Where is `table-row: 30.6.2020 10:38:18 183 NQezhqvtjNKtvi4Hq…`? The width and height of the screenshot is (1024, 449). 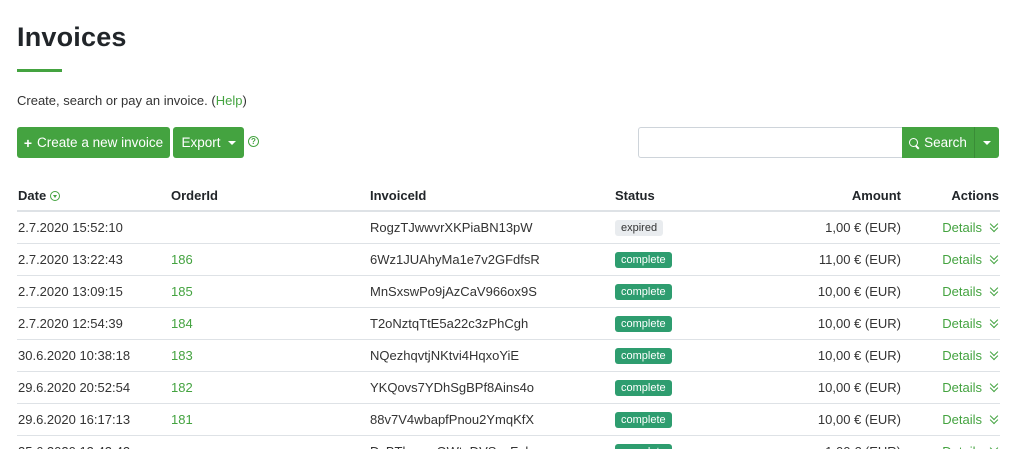
table-row: 30.6.2020 10:38:18 183 NQezhqvtjNKtvi4Hq… is located at coordinates (508, 355).